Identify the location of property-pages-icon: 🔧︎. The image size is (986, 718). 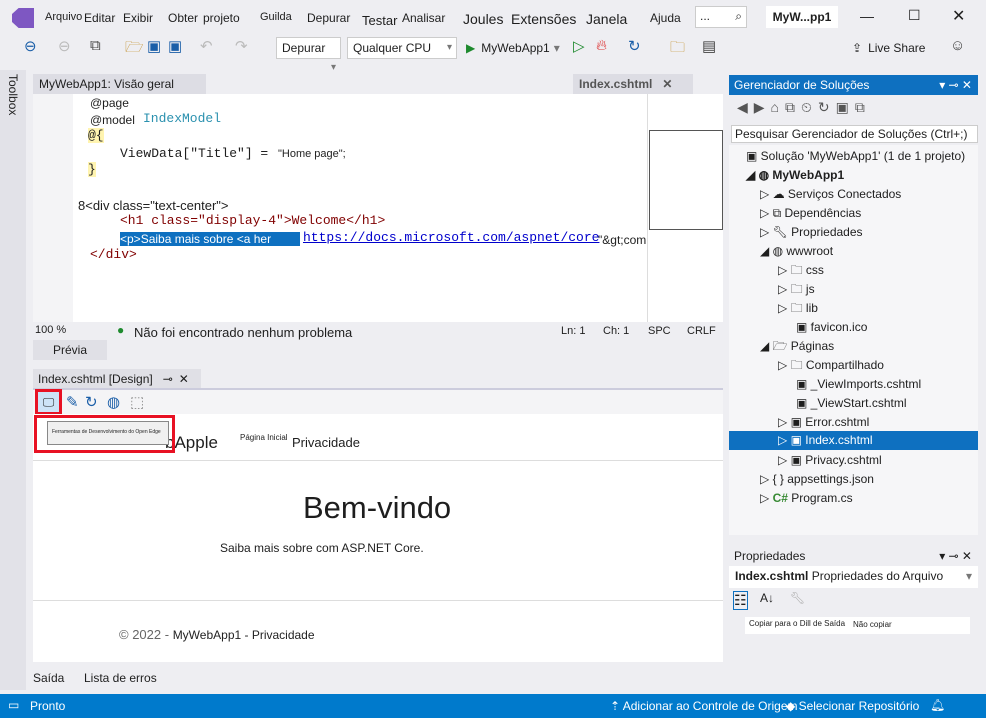
(797, 598).